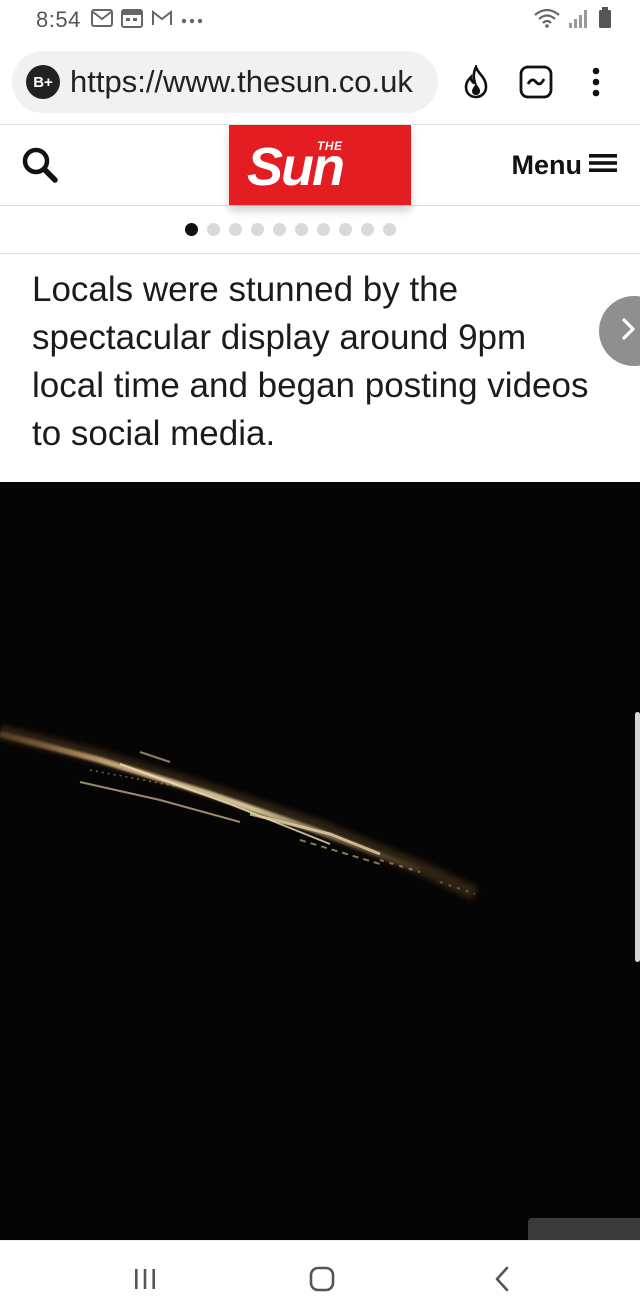  I want to click on browser-toolbar: B+ https://www.thesun.co.uk, so click(320, 82).